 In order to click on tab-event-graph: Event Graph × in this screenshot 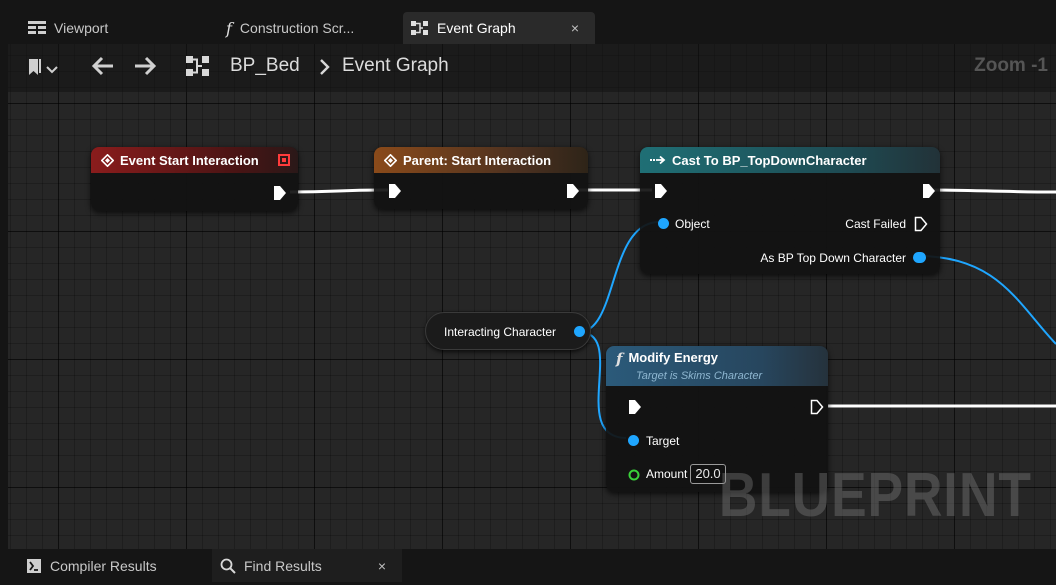, I will do `click(499, 28)`.